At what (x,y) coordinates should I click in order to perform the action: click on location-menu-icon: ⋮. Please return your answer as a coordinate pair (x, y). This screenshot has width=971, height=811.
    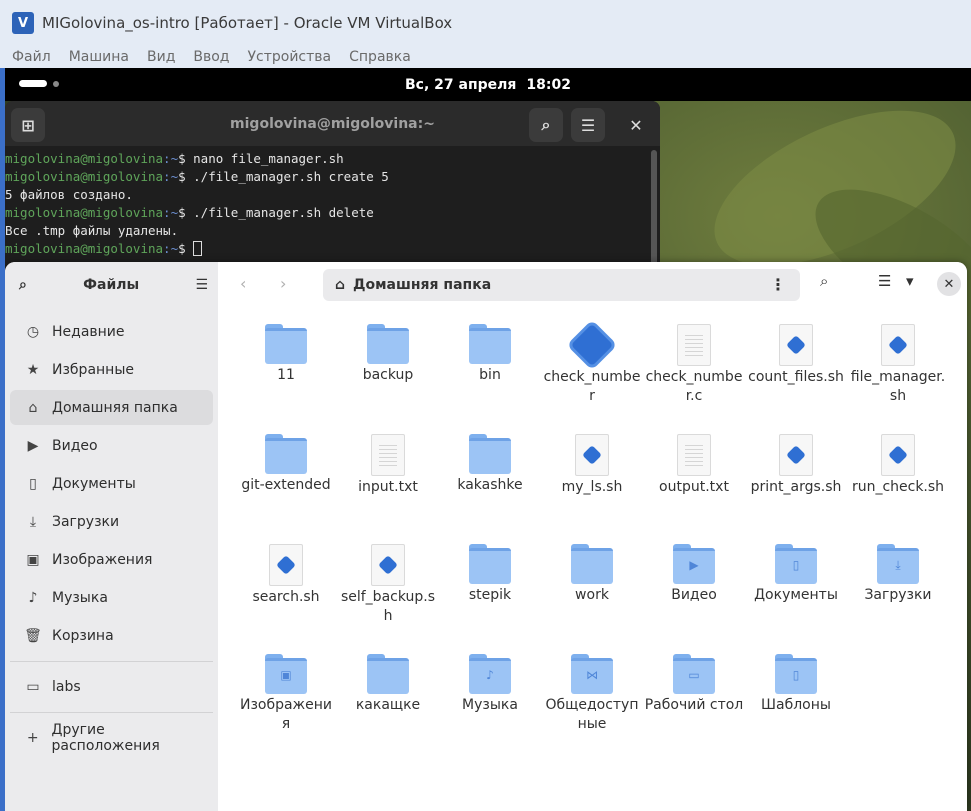
    Looking at the image, I should click on (778, 284).